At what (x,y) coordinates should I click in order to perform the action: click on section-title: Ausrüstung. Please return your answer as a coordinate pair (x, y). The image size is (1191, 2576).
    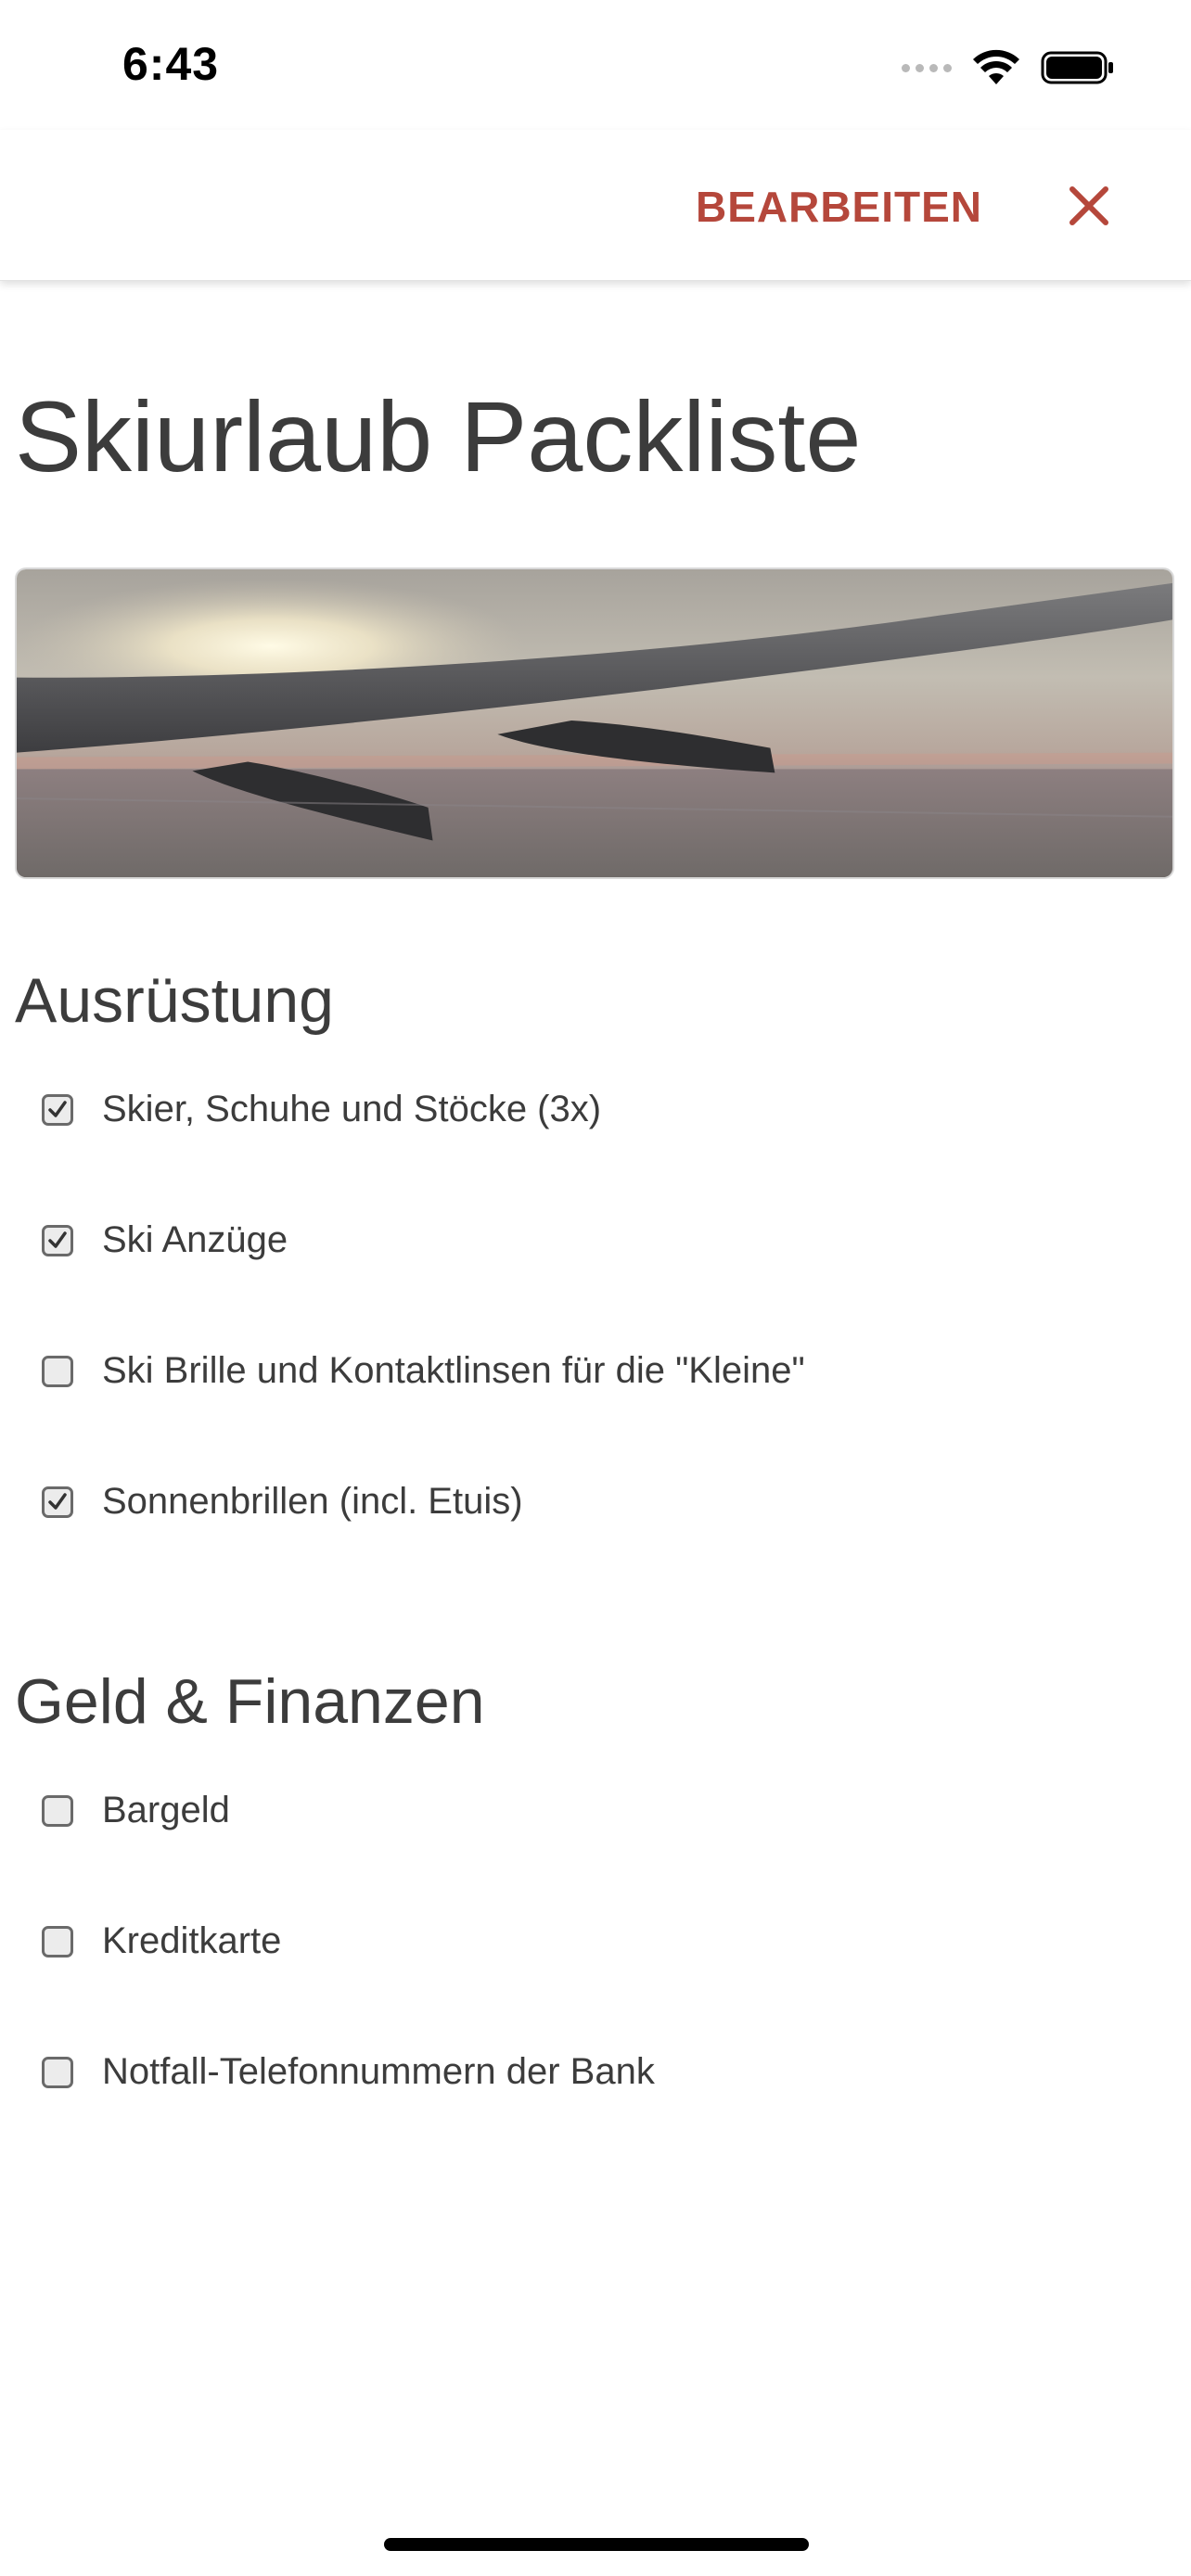
    Looking at the image, I should click on (174, 1000).